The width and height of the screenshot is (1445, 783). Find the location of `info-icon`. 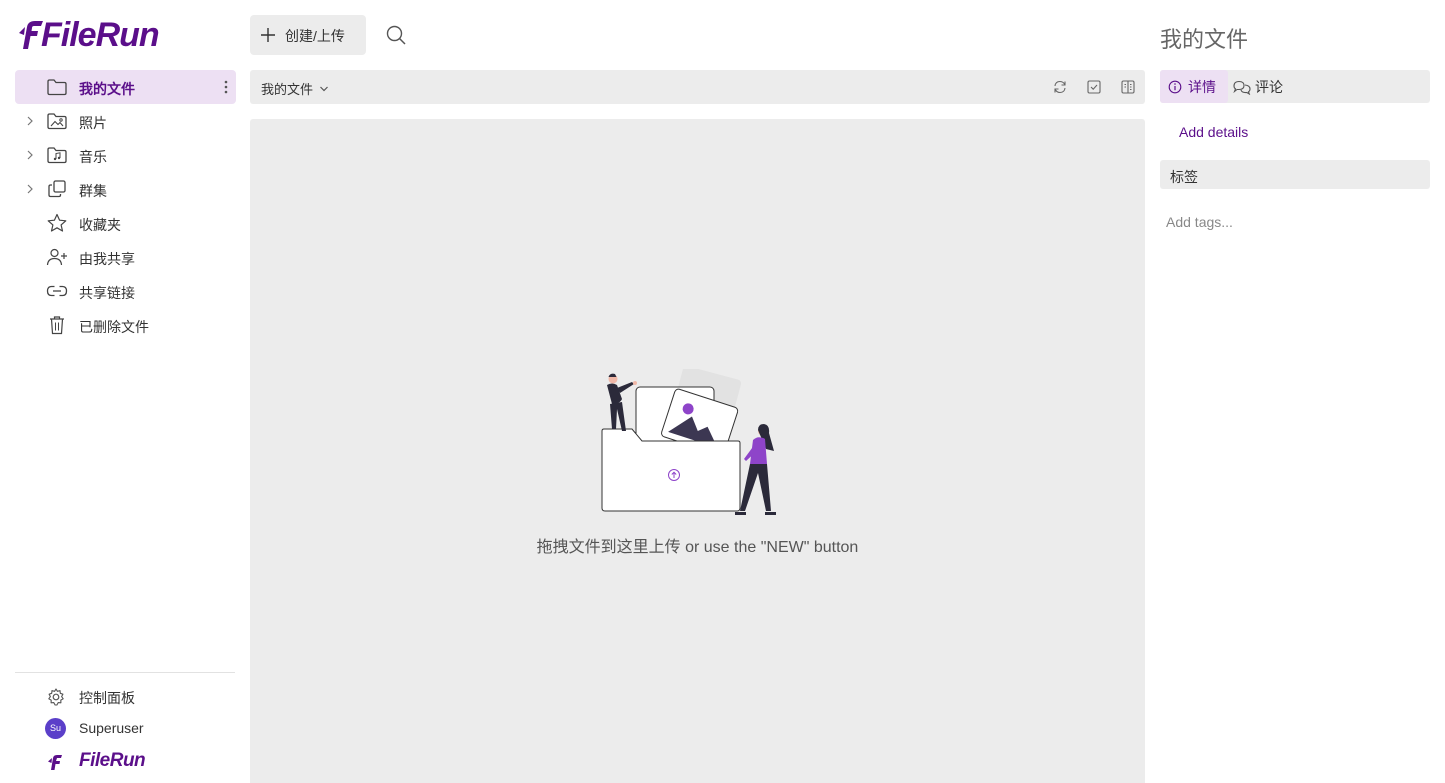

info-icon is located at coordinates (1175, 86).